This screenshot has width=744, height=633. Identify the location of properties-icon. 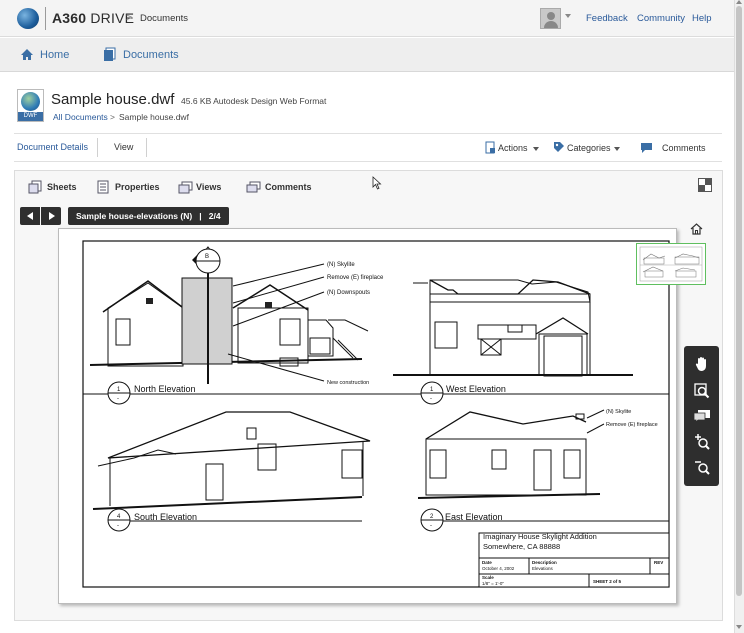
(103, 187).